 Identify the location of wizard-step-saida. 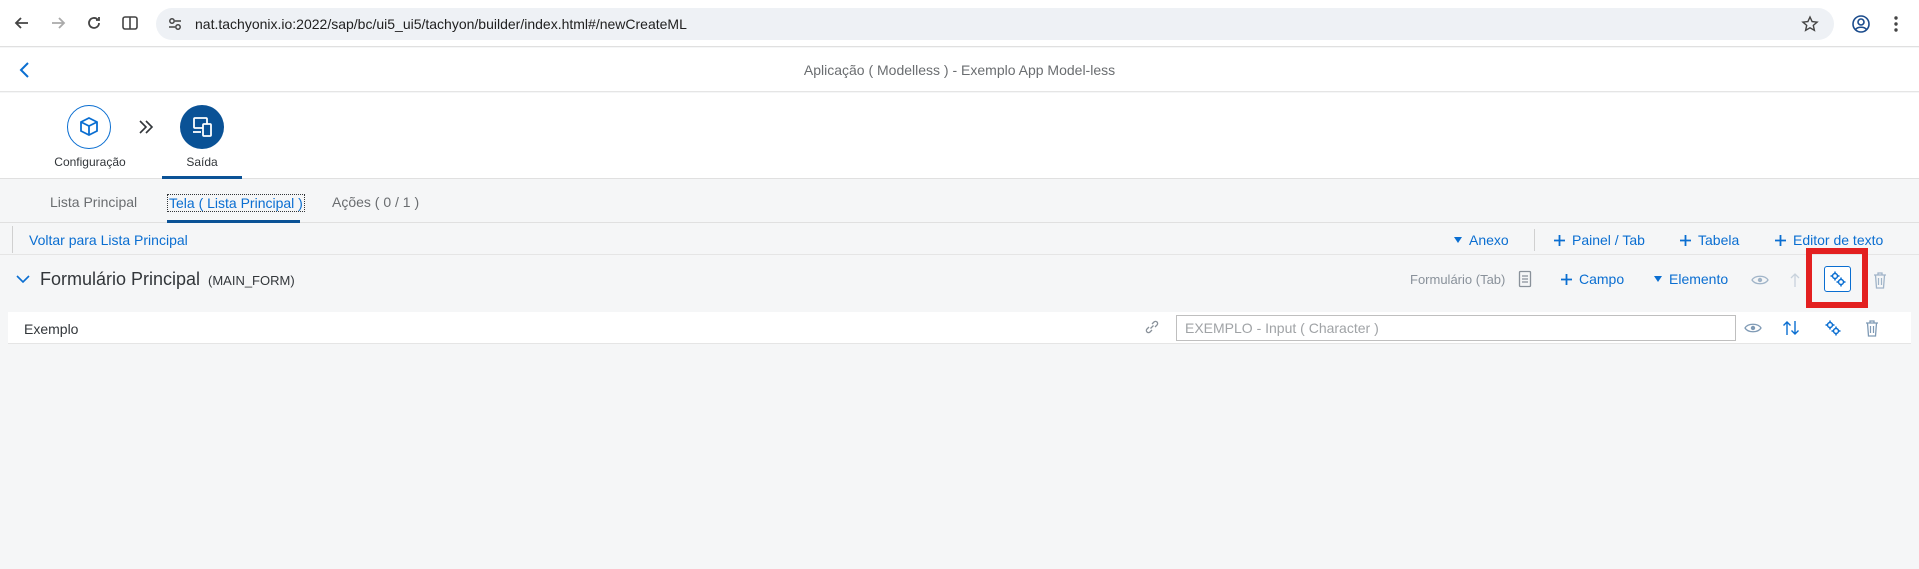
(202, 127).